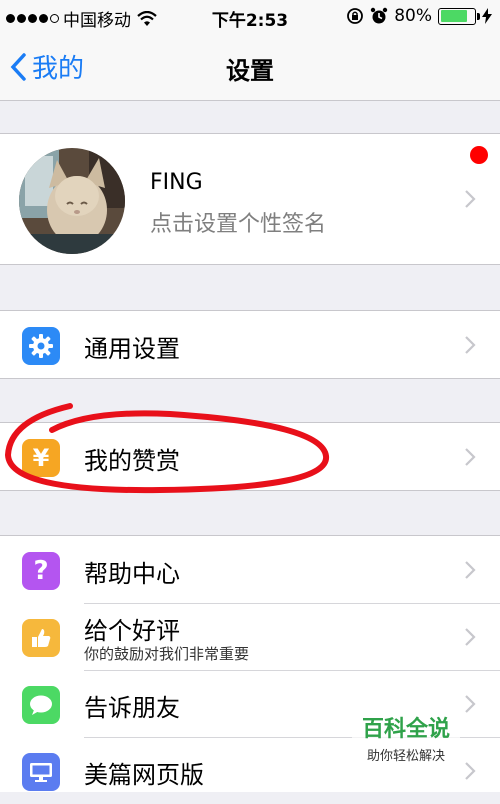  I want to click on tell-friends-label: 告诉朋友, so click(132, 708).